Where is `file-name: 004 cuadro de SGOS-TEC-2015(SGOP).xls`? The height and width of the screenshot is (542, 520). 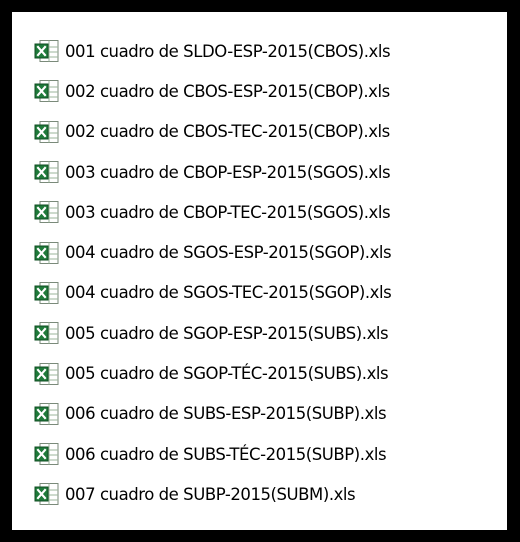
file-name: 004 cuadro de SGOS-TEC-2015(SGOP).xls is located at coordinates (228, 293).